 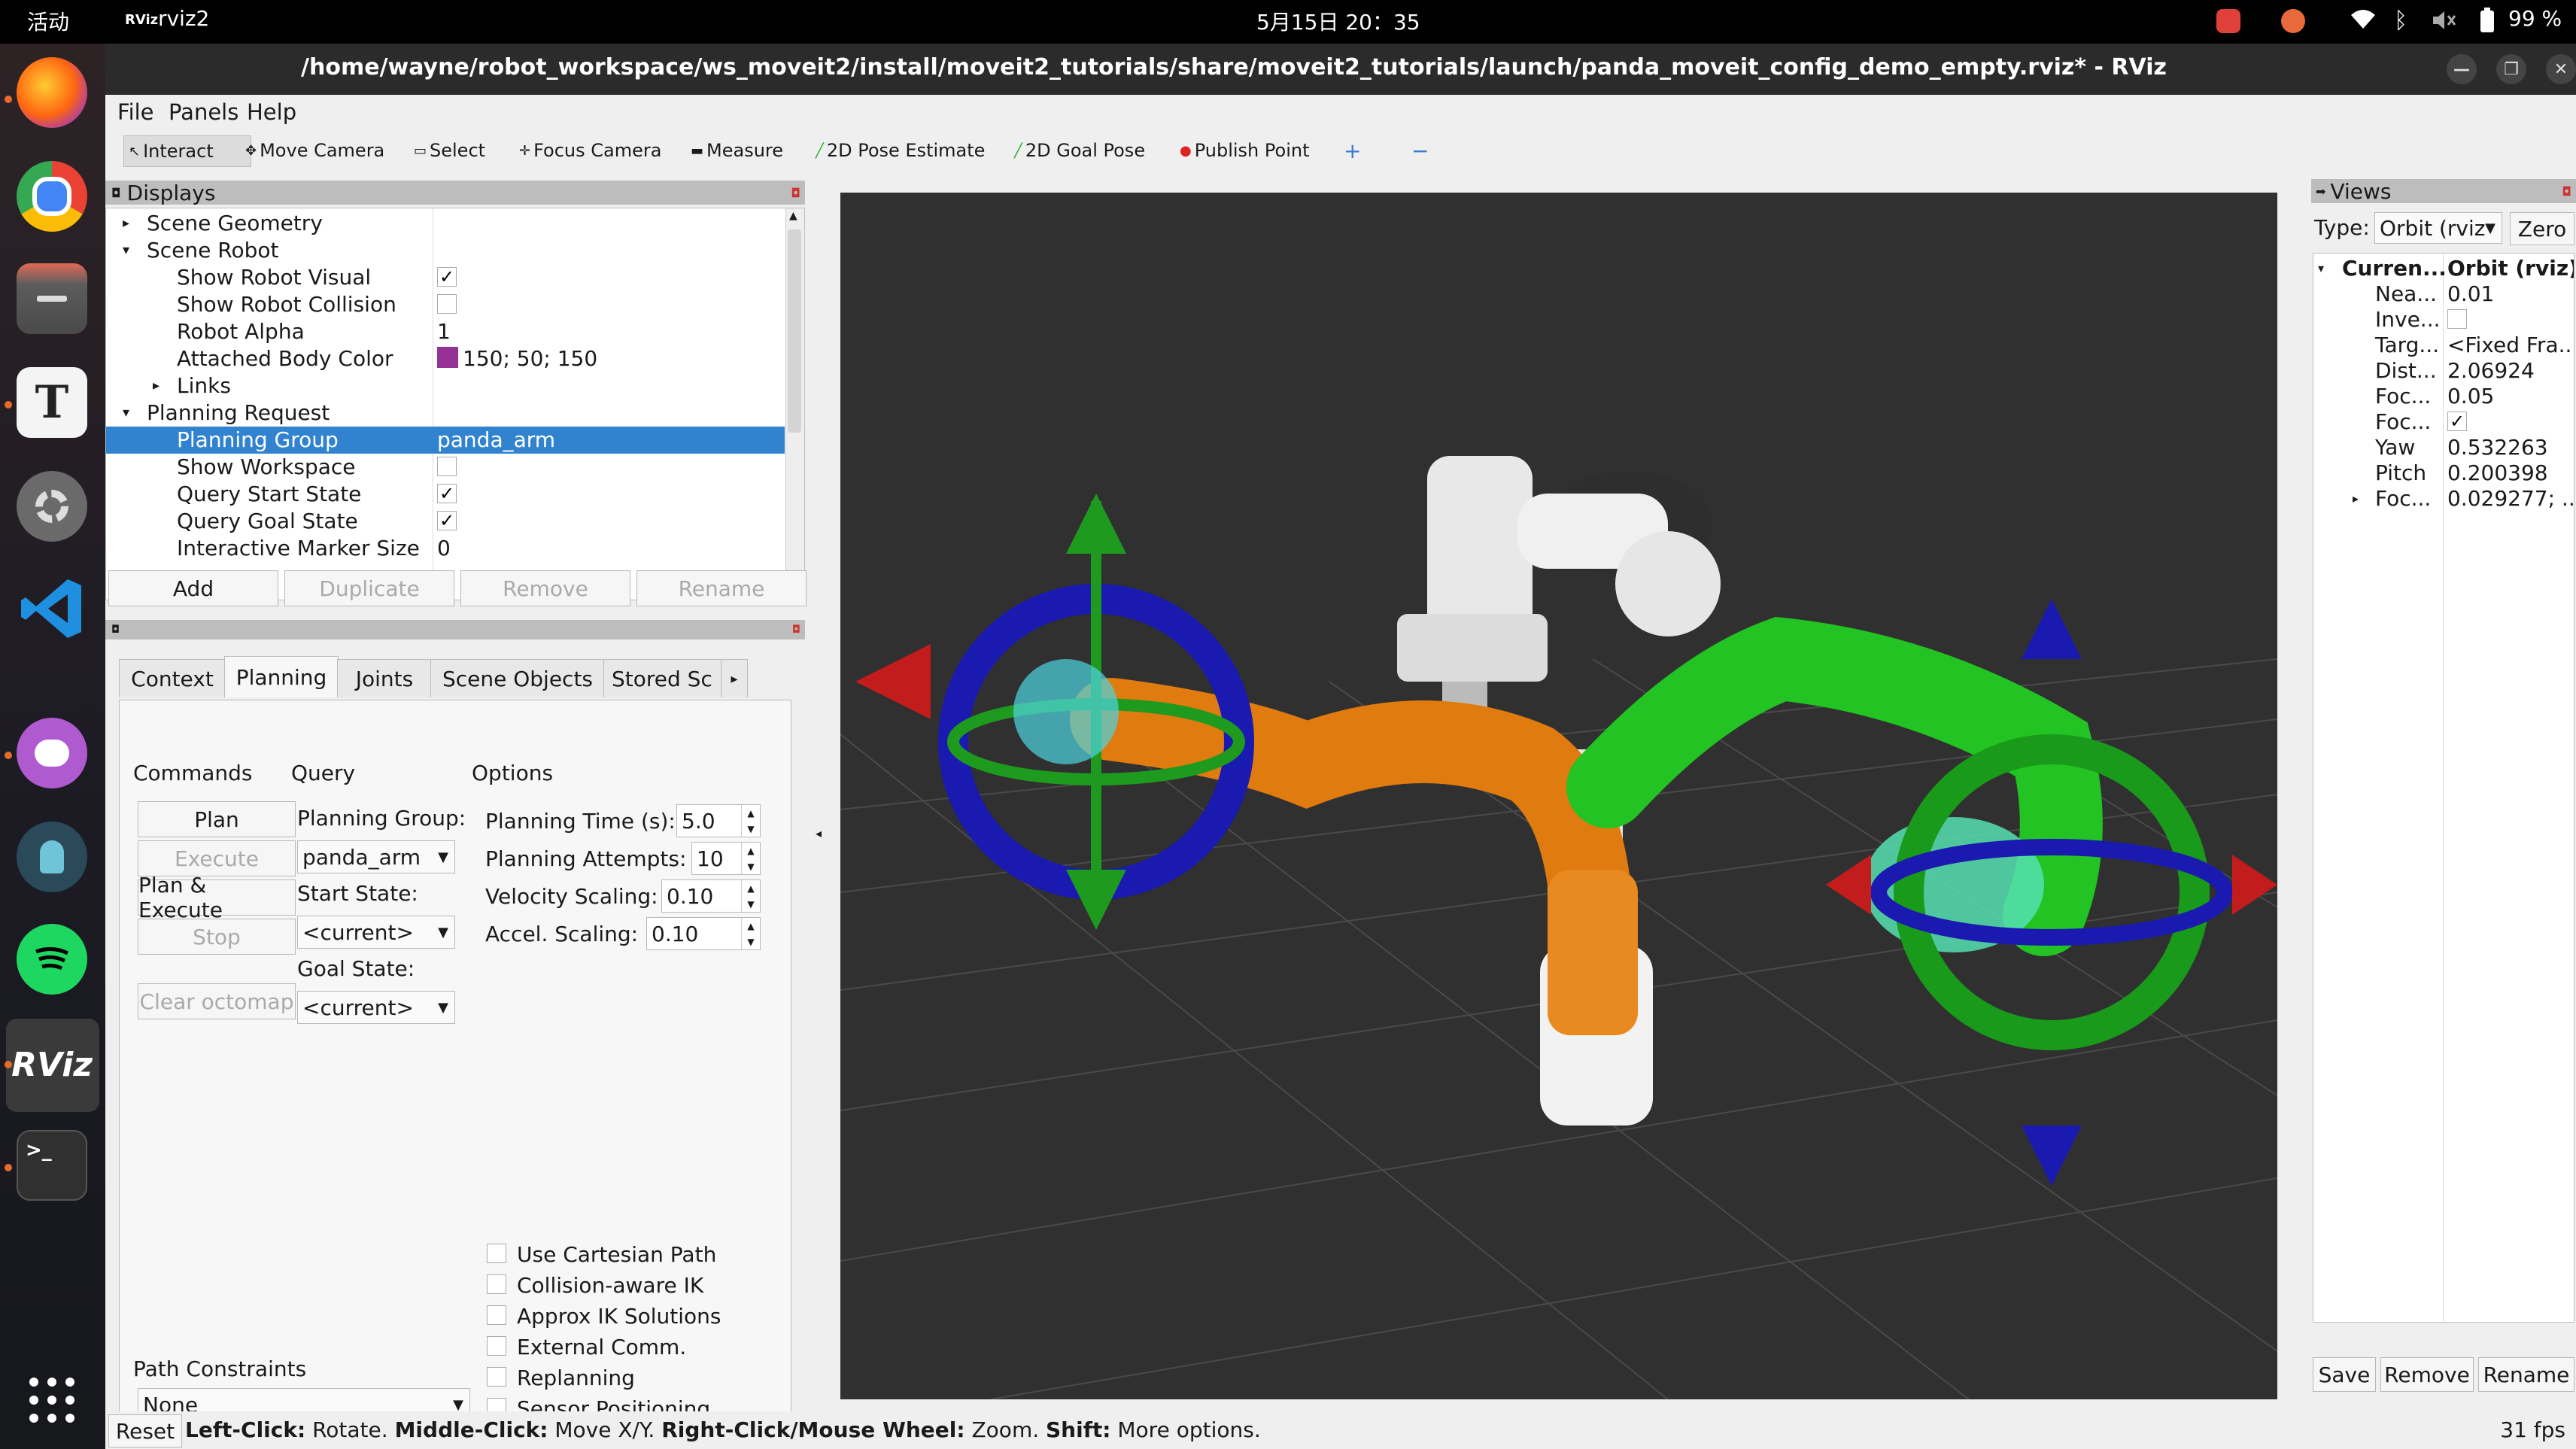 What do you see at coordinates (369, 588) in the screenshot?
I see `duplicate-display-button: Duplicate` at bounding box center [369, 588].